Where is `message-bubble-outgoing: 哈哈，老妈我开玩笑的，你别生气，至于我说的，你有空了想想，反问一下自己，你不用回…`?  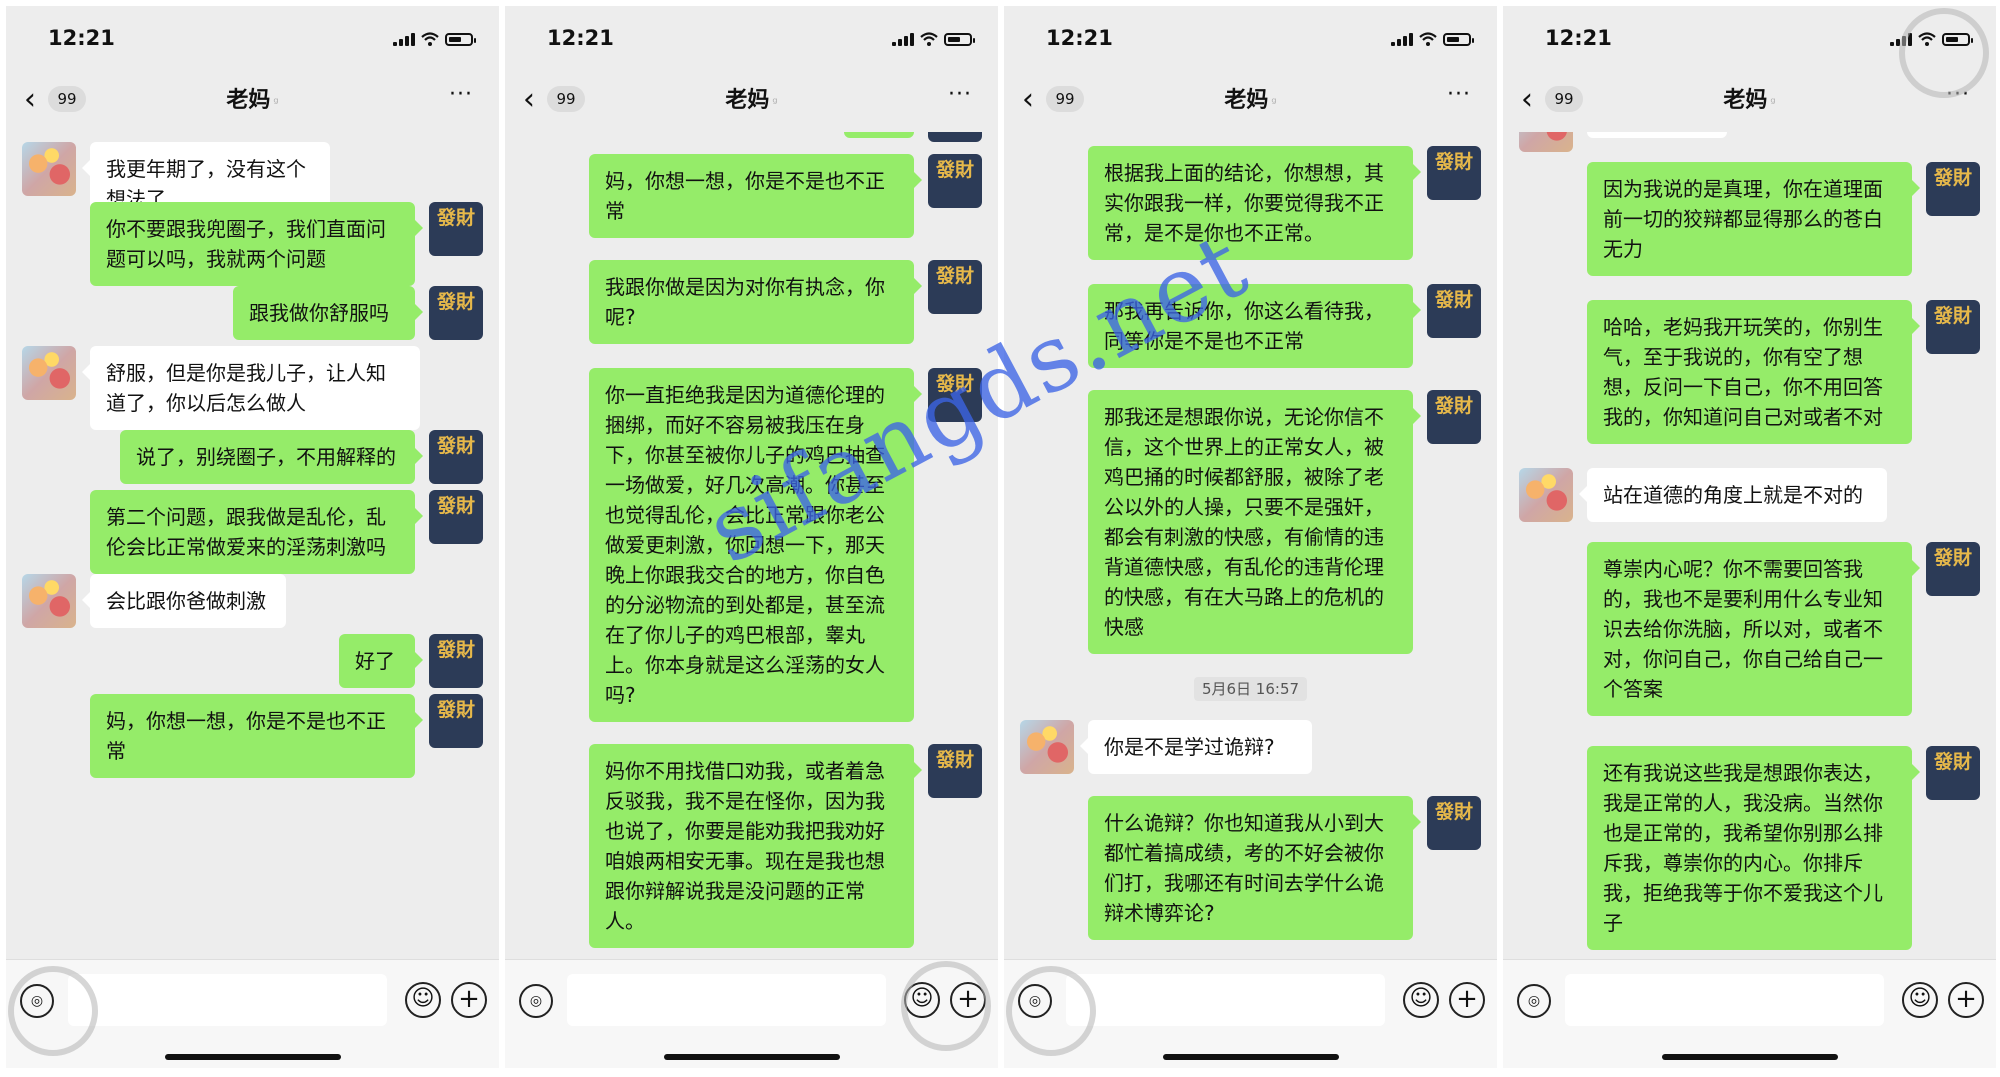
message-bubble-outgoing: 哈哈，老妈我开玩笑的，你别生气，至于我说的，你有空了想想，反问一下自己，你不用回… is located at coordinates (1753, 372).